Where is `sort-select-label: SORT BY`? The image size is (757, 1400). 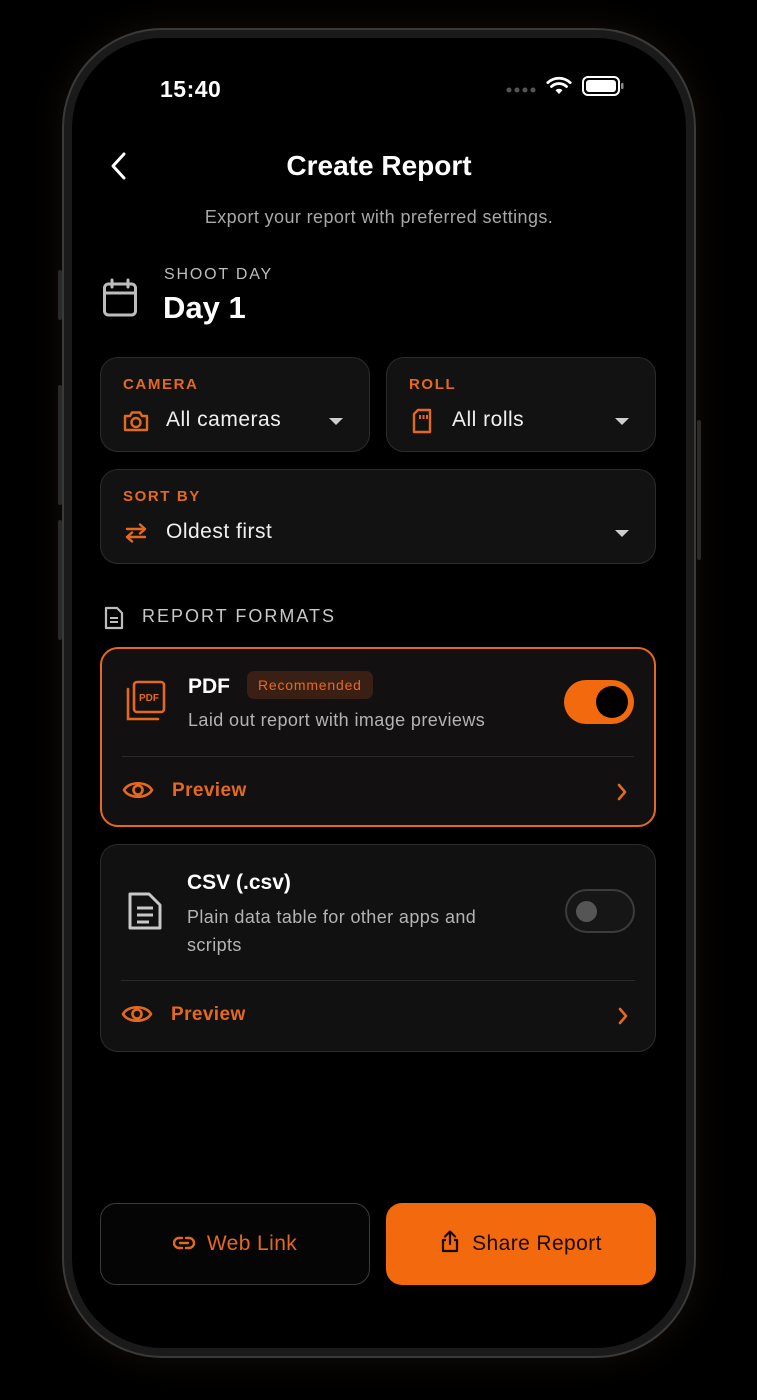 sort-select-label: SORT BY is located at coordinates (162, 496).